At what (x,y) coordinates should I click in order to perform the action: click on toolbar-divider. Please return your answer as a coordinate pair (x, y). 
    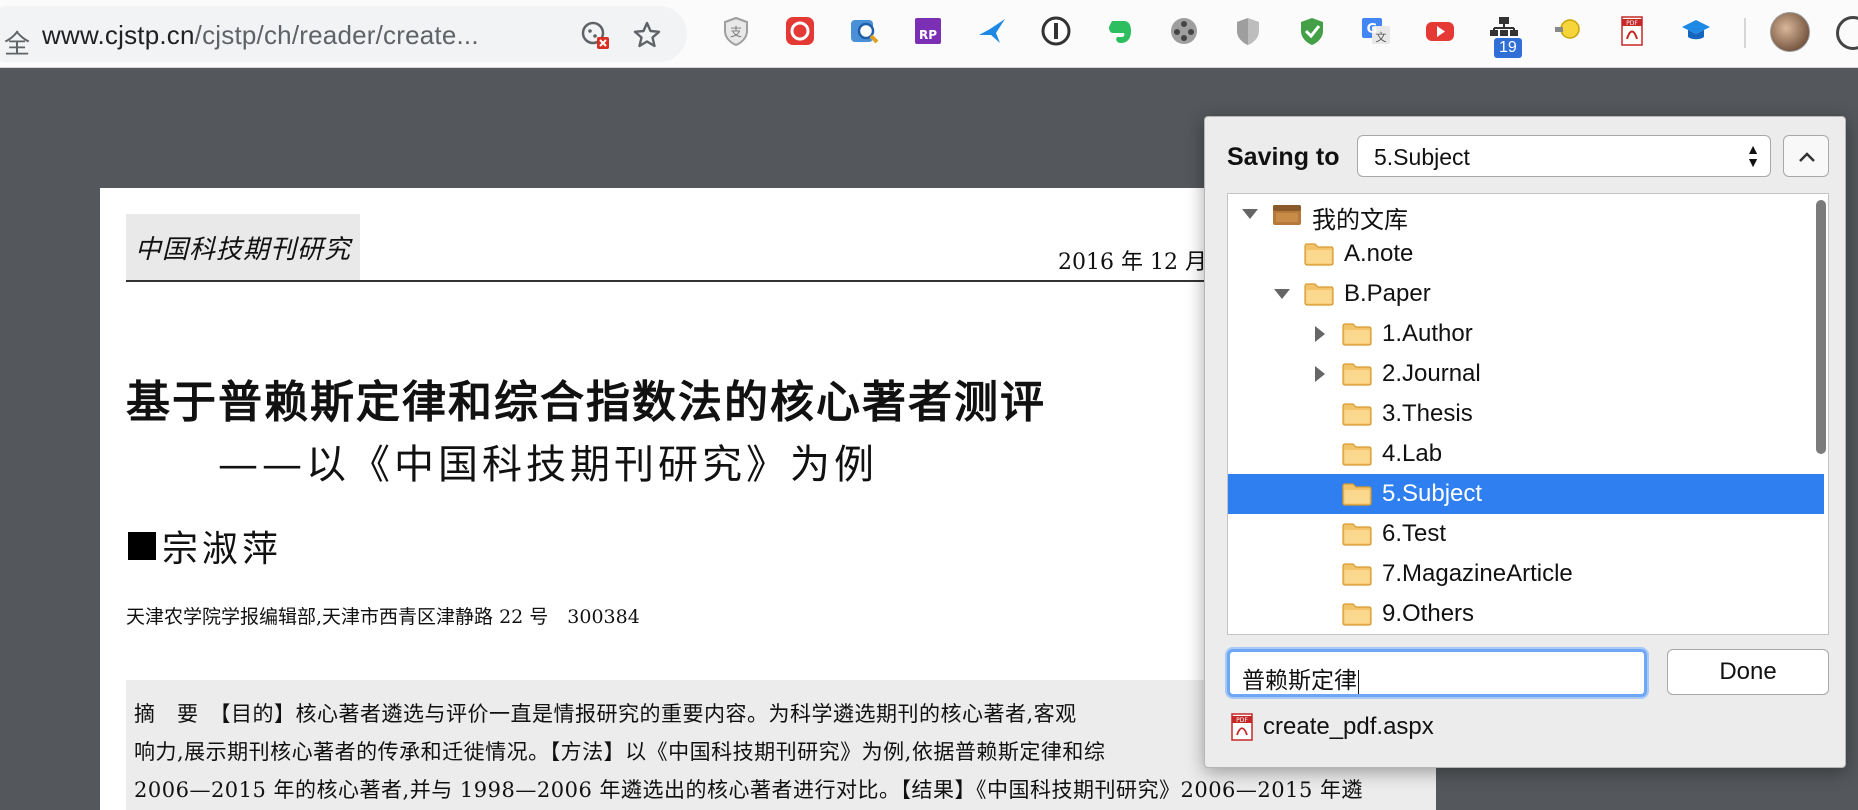
    Looking at the image, I should click on (1745, 33).